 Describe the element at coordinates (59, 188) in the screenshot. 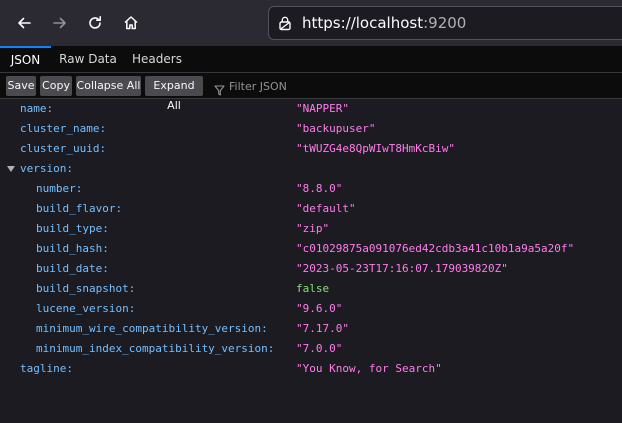

I see `json-key: number:` at that location.